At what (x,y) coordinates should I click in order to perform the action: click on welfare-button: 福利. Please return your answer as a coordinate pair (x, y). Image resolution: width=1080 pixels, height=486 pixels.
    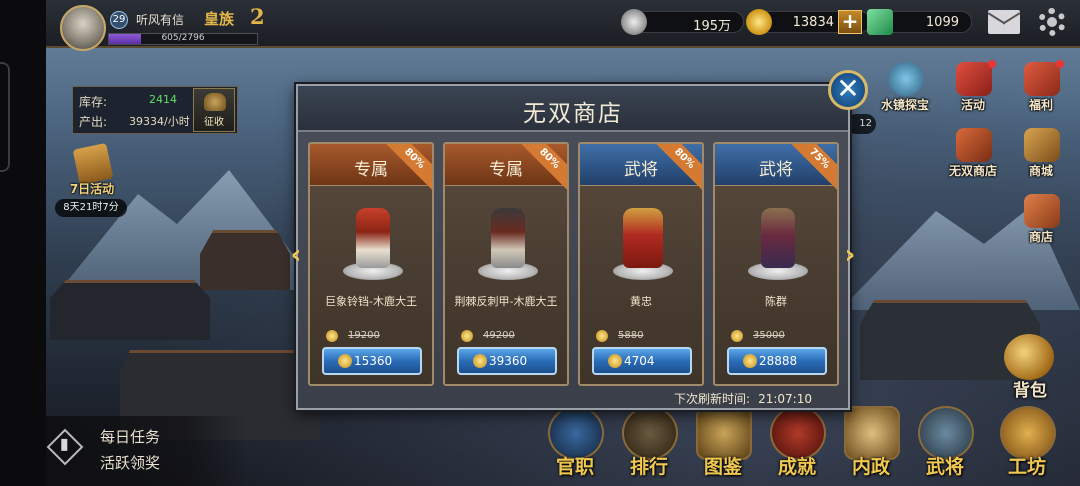
    Looking at the image, I should click on (1041, 88).